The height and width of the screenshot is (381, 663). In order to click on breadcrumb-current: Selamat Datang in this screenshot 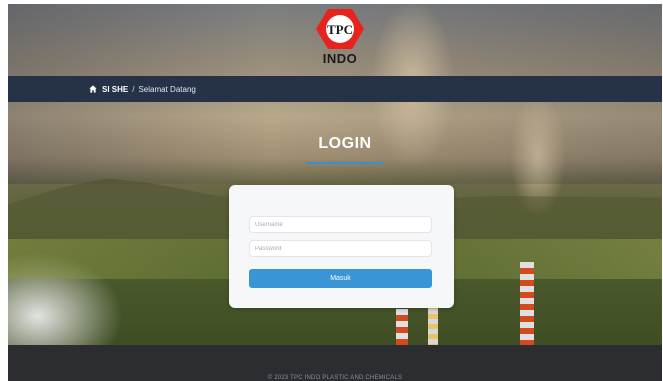, I will do `click(167, 89)`.